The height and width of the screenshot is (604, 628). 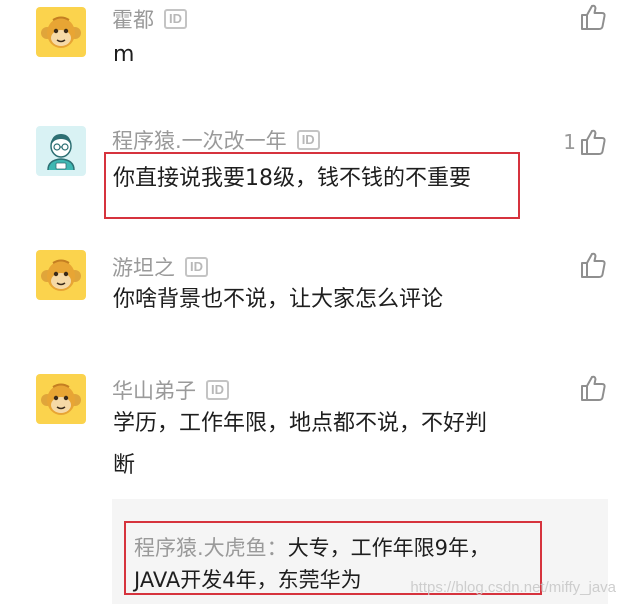 I want to click on comment-username: 华山弟子 ID, so click(x=170, y=390).